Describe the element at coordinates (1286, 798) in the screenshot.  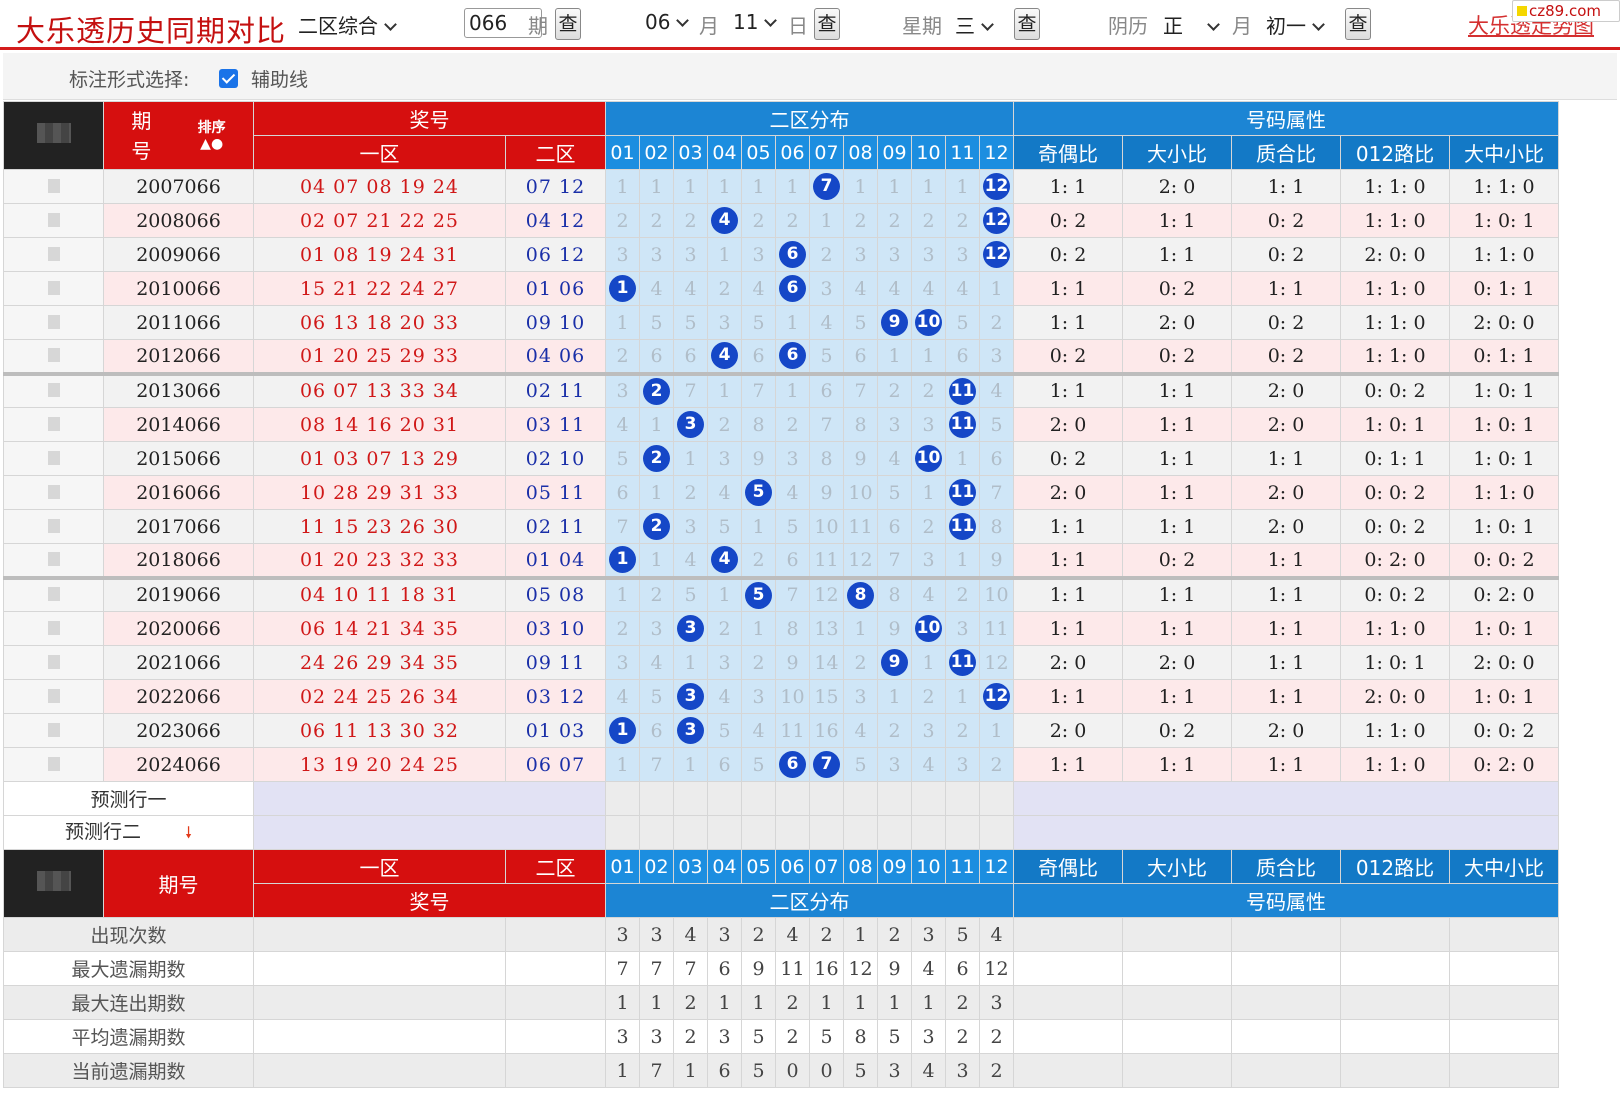
I see `predict-attr-cell` at that location.